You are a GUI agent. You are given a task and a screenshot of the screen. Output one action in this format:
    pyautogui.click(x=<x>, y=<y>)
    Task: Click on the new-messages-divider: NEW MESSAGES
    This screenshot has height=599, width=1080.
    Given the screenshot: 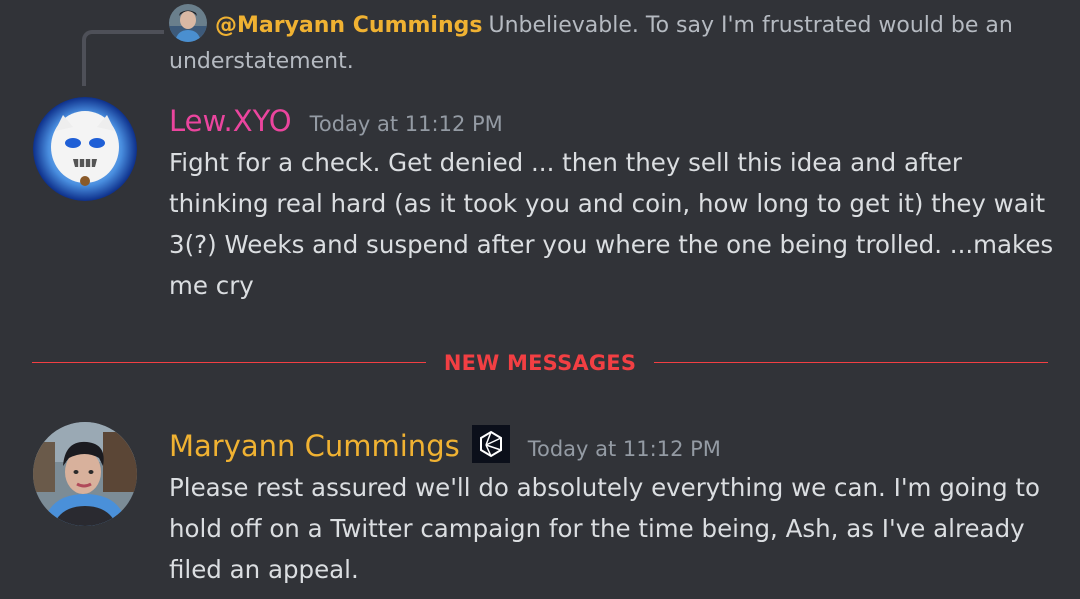 What is the action you would take?
    pyautogui.click(x=540, y=363)
    